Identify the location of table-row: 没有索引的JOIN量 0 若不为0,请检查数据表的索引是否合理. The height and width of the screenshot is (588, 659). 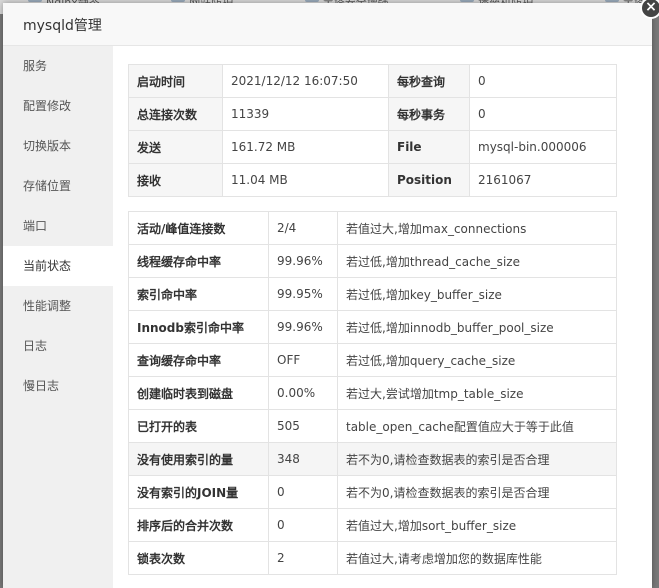
(372, 492).